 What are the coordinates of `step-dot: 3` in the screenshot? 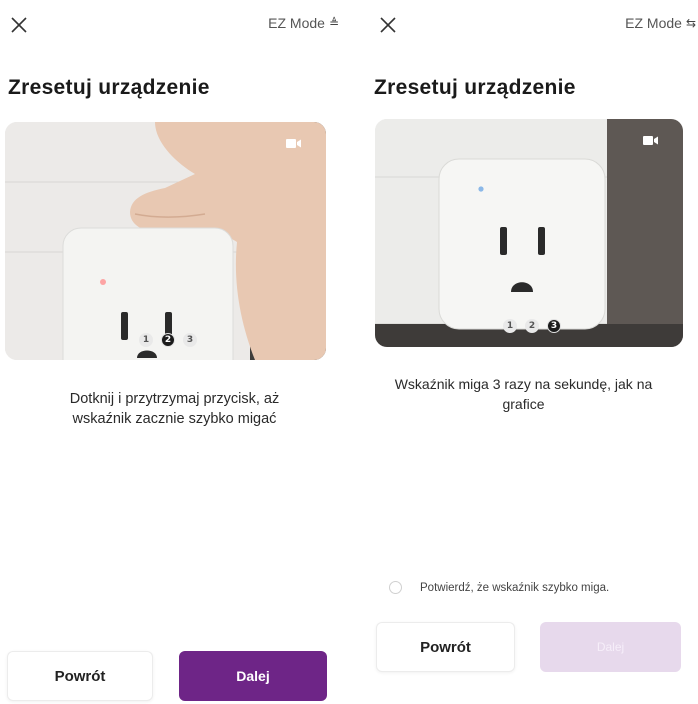 It's located at (190, 340).